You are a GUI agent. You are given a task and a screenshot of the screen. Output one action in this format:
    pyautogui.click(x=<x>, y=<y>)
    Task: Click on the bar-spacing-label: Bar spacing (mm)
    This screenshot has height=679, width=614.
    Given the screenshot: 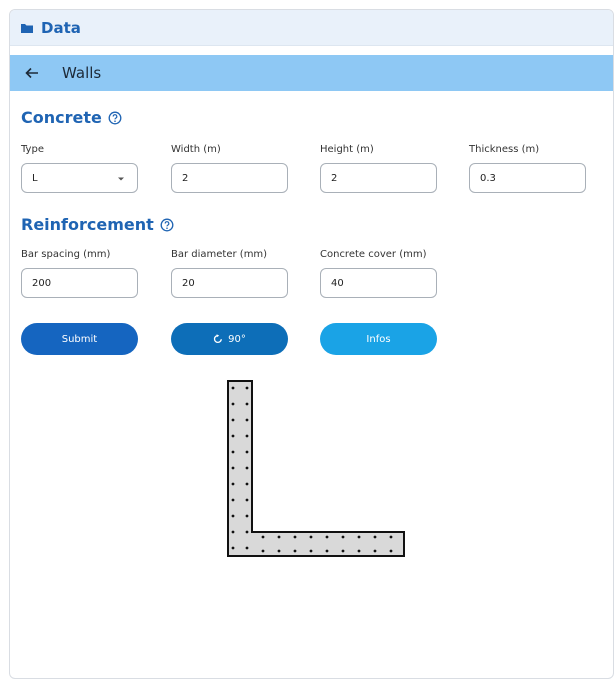 What is the action you would take?
    pyautogui.click(x=66, y=254)
    